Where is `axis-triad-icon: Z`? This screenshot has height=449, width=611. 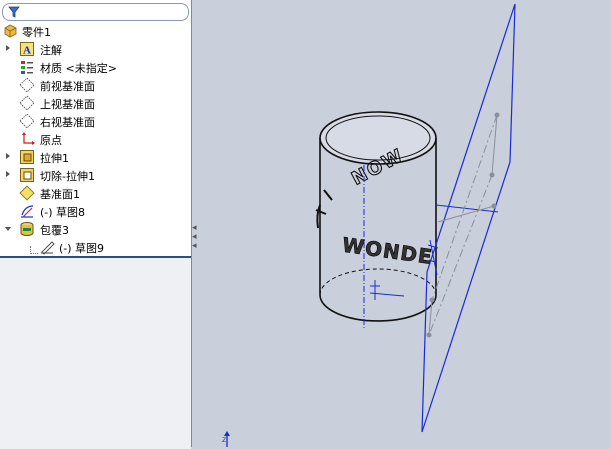
axis-triad-icon: Z is located at coordinates (226, 439).